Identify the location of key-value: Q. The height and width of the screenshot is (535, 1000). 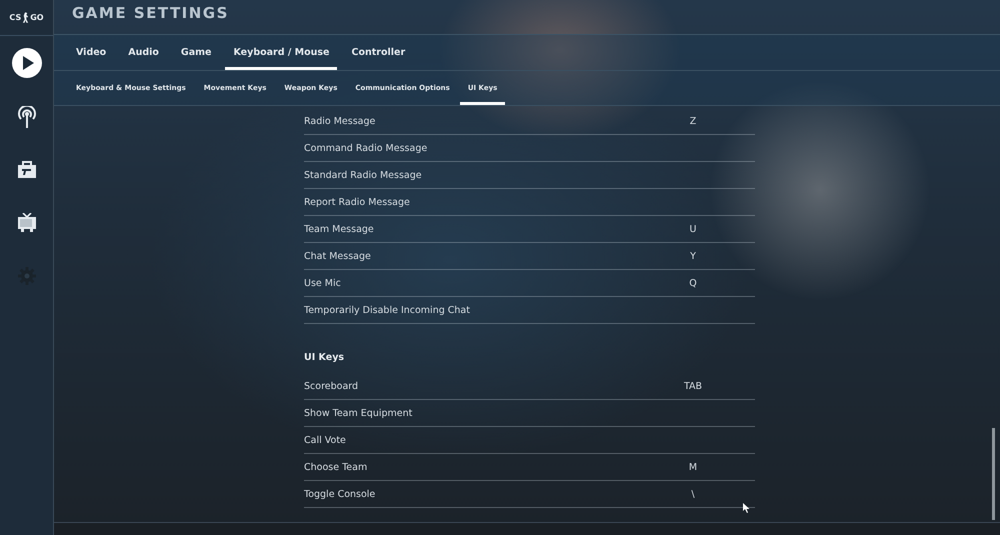
(693, 283).